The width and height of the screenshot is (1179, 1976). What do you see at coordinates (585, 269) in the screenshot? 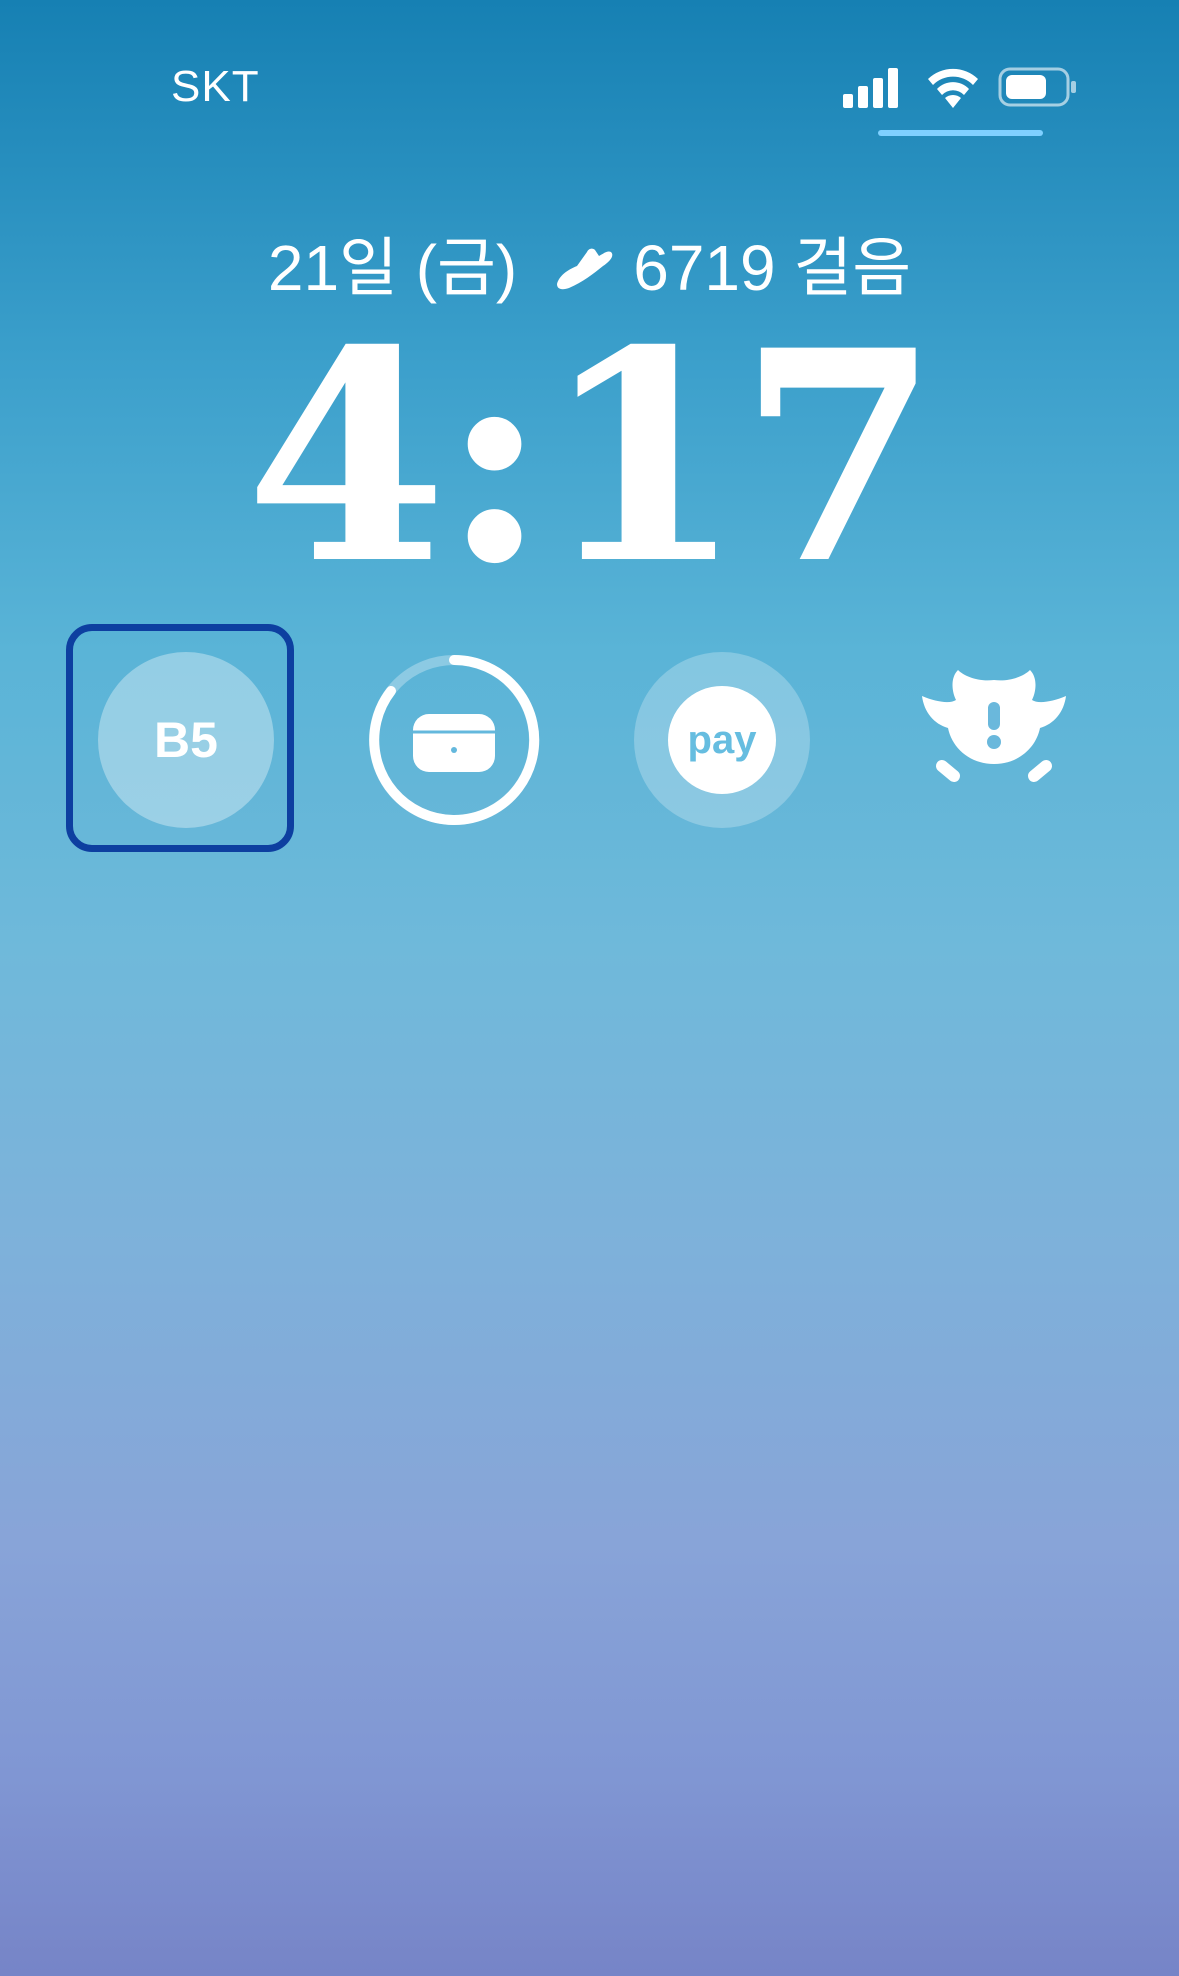
I see `shoe-icon` at bounding box center [585, 269].